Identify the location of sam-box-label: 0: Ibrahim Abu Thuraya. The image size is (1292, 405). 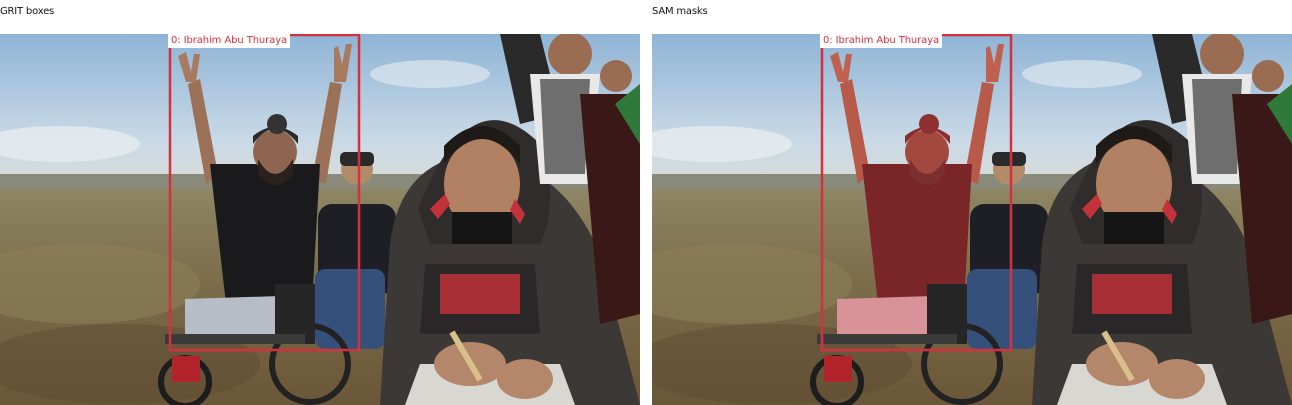
(881, 41).